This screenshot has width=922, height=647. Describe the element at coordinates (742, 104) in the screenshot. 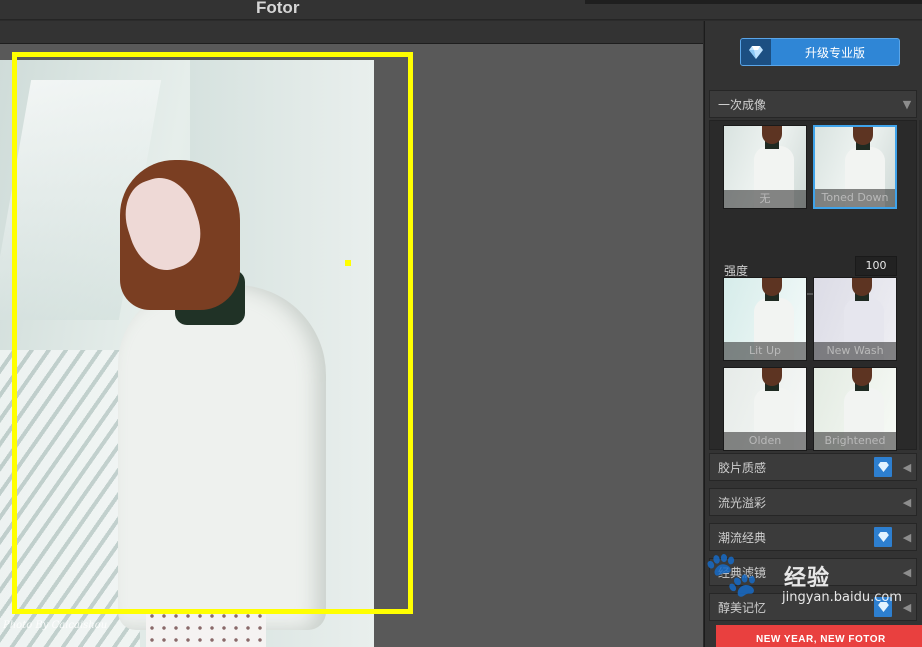

I see `section-label: 一次成像` at that location.